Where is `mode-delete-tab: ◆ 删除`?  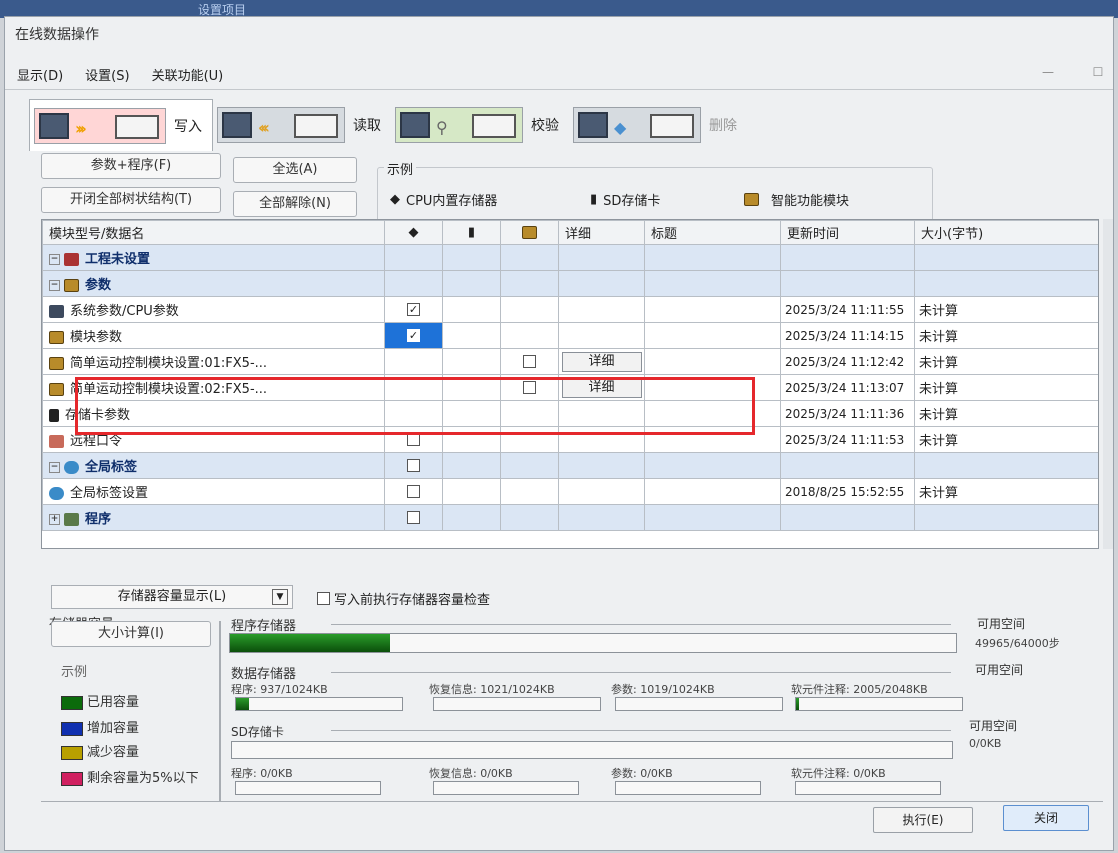 mode-delete-tab: ◆ 删除 is located at coordinates (658, 125).